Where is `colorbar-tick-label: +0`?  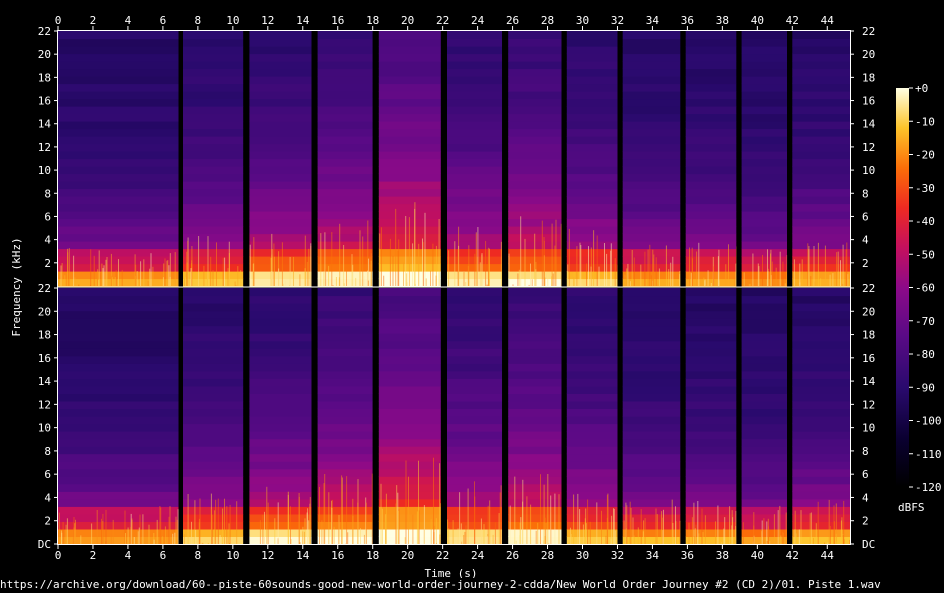
colorbar-tick-label: +0 is located at coordinates (921, 88).